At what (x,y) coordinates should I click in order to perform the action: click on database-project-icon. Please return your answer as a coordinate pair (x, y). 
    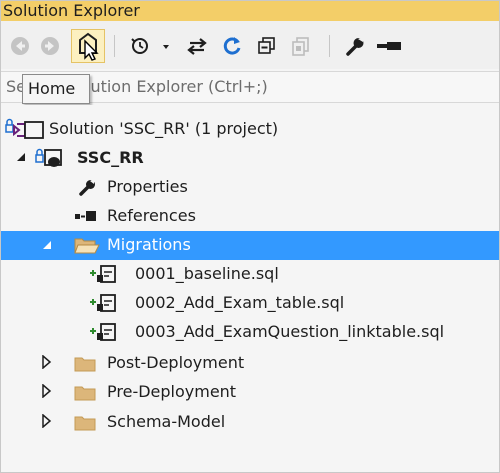
    Looking at the image, I should click on (48, 157).